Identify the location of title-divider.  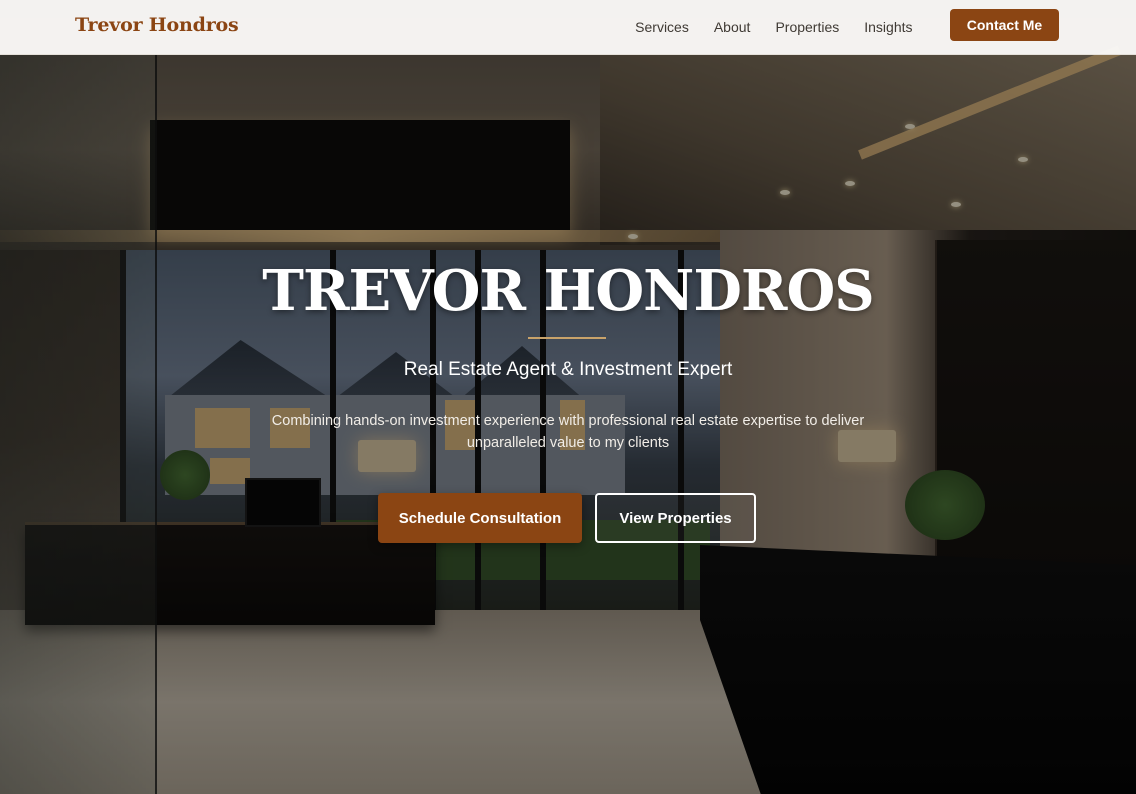
(567, 338).